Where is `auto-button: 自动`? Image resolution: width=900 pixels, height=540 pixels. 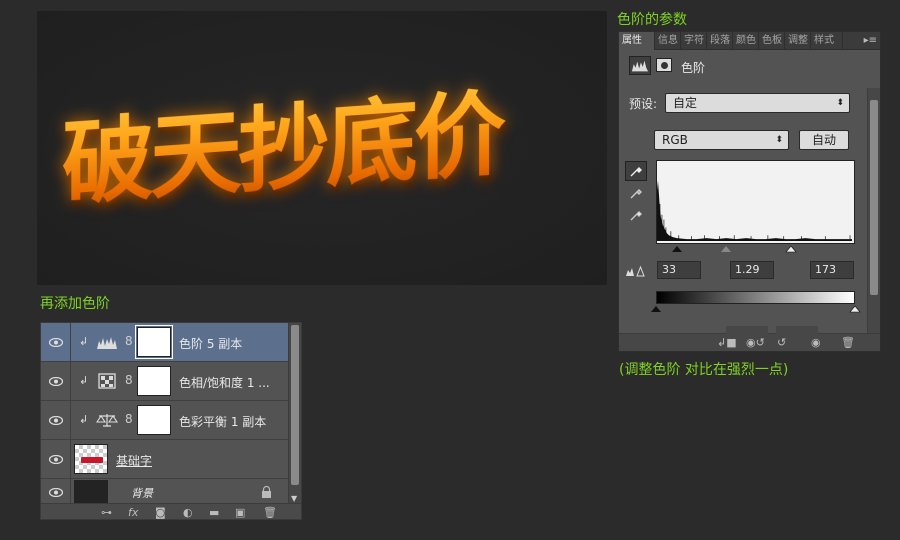
auto-button: 自动 is located at coordinates (824, 140).